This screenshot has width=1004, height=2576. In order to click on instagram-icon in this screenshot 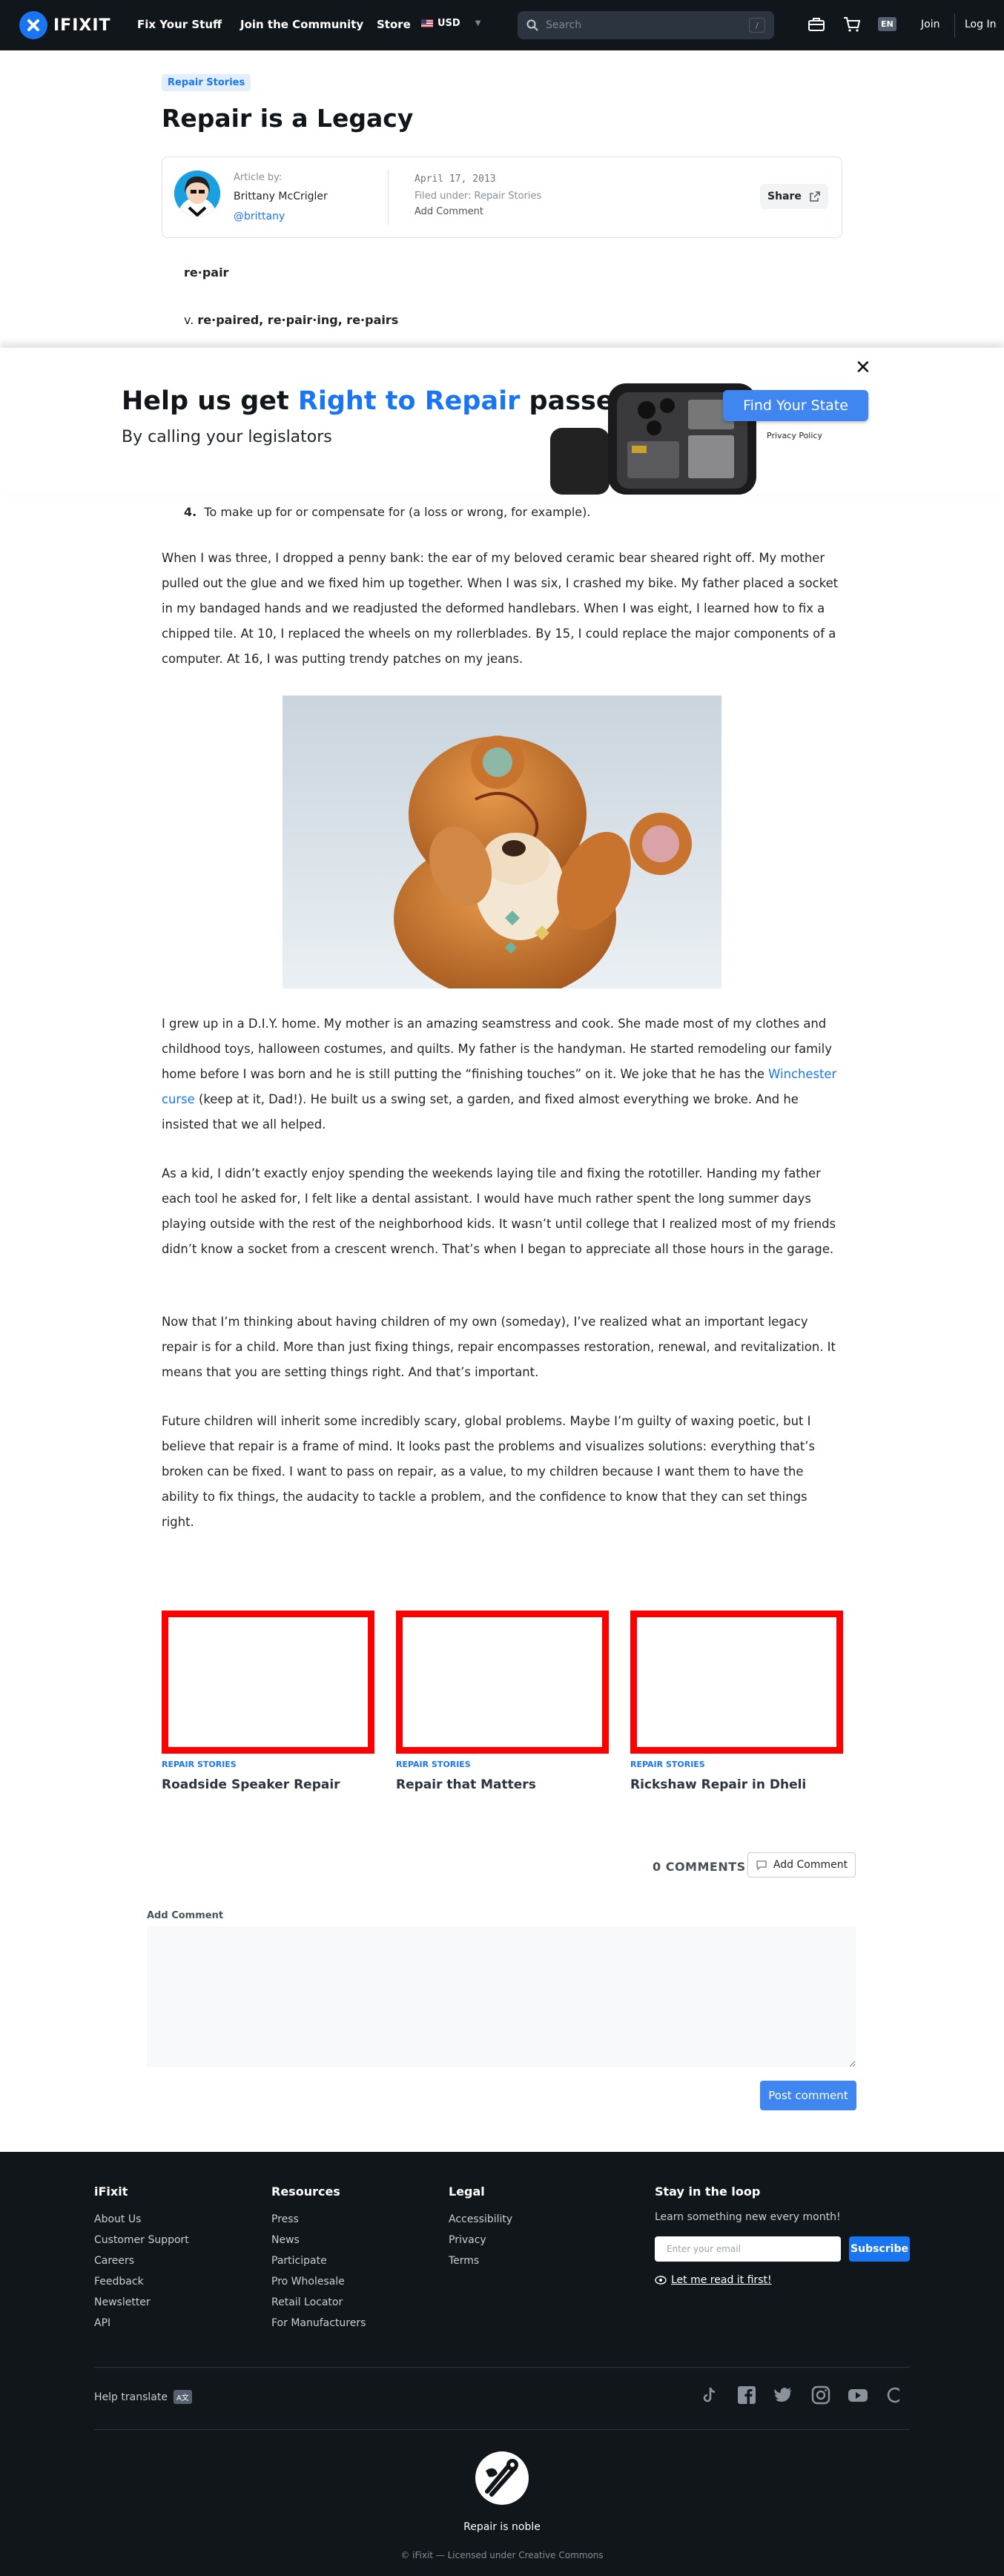, I will do `click(820, 2395)`.